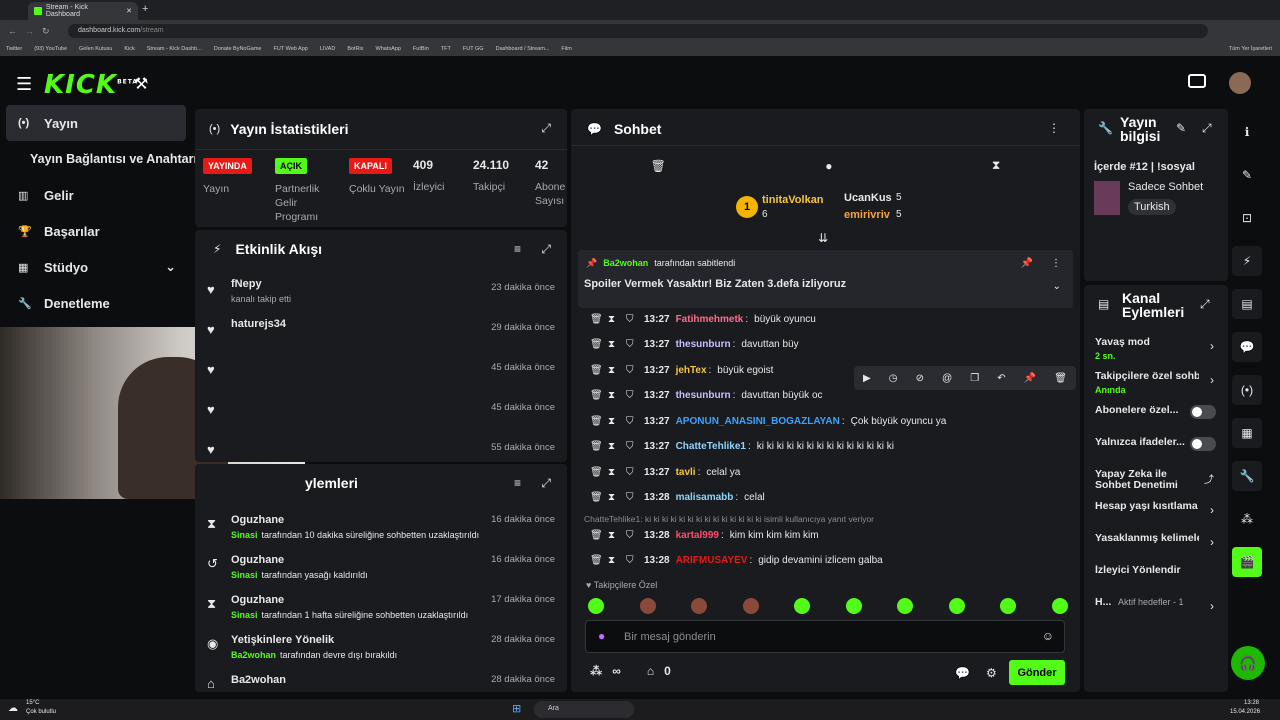  Describe the element at coordinates (96, 123) in the screenshot. I see `sidebar-item-1: (•) Yayın` at that location.